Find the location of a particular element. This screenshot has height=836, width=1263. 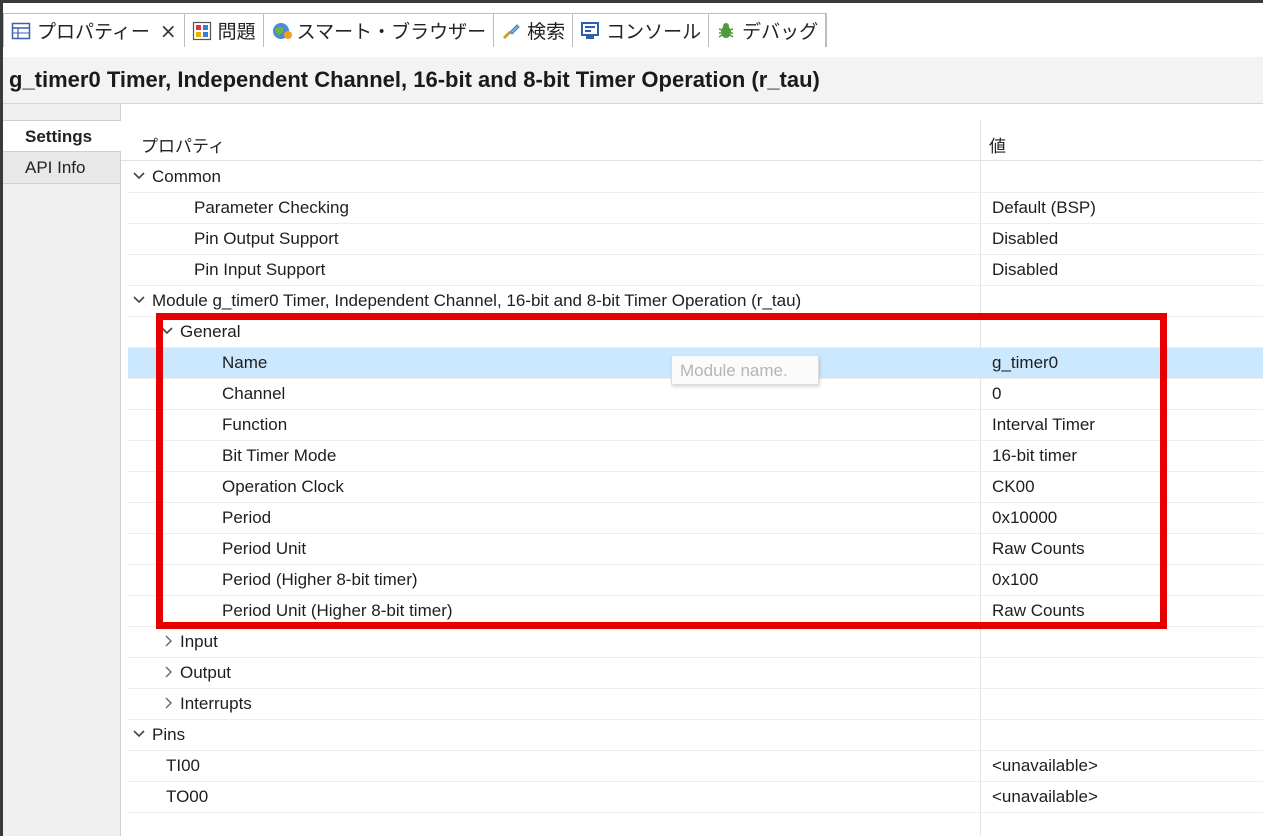

row-label: Name is located at coordinates (245, 362).